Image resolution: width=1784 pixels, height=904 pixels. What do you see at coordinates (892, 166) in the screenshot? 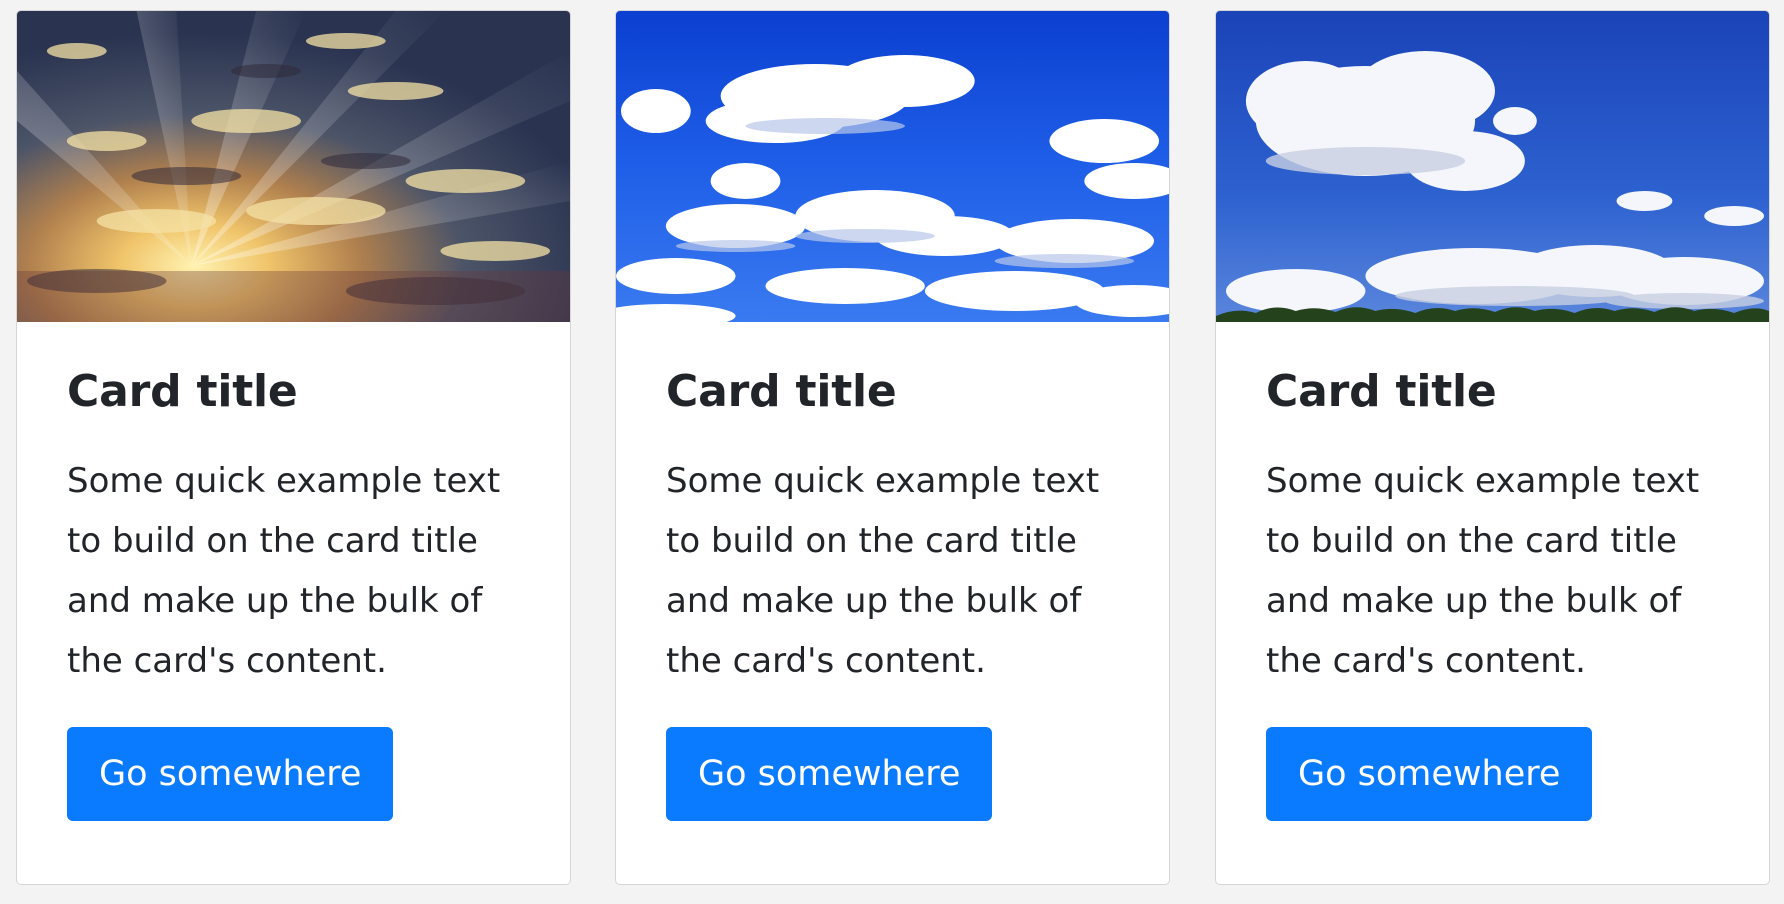
I see `blue-sky-clouds-image` at bounding box center [892, 166].